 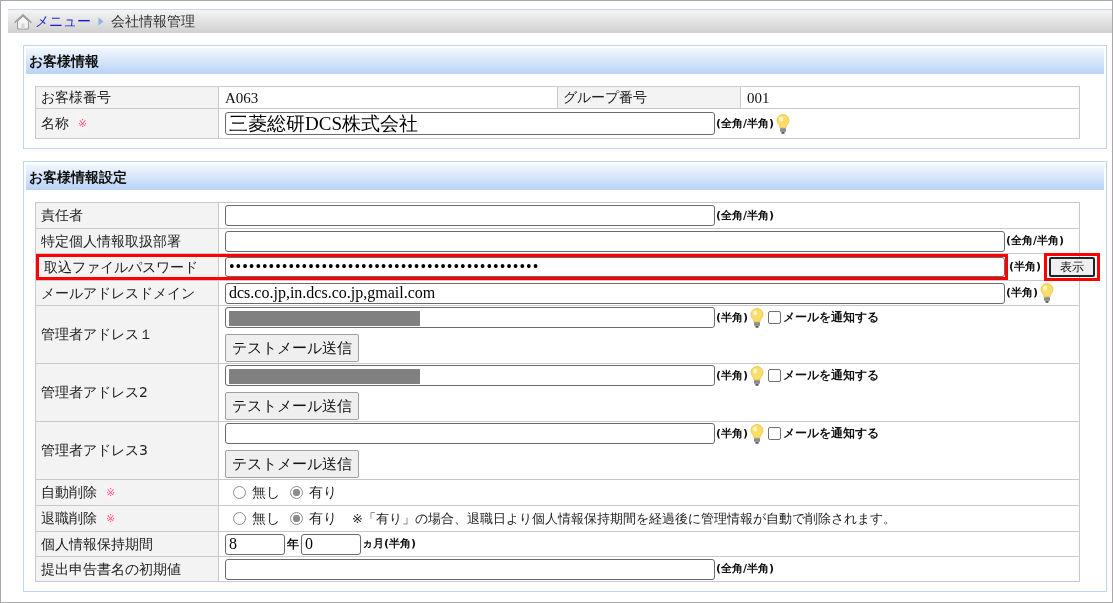 I want to click on section-header: お客様情報, so click(x=565, y=61).